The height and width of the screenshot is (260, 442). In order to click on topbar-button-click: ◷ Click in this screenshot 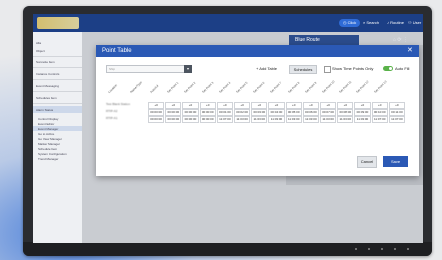, I will do `click(350, 23)`.